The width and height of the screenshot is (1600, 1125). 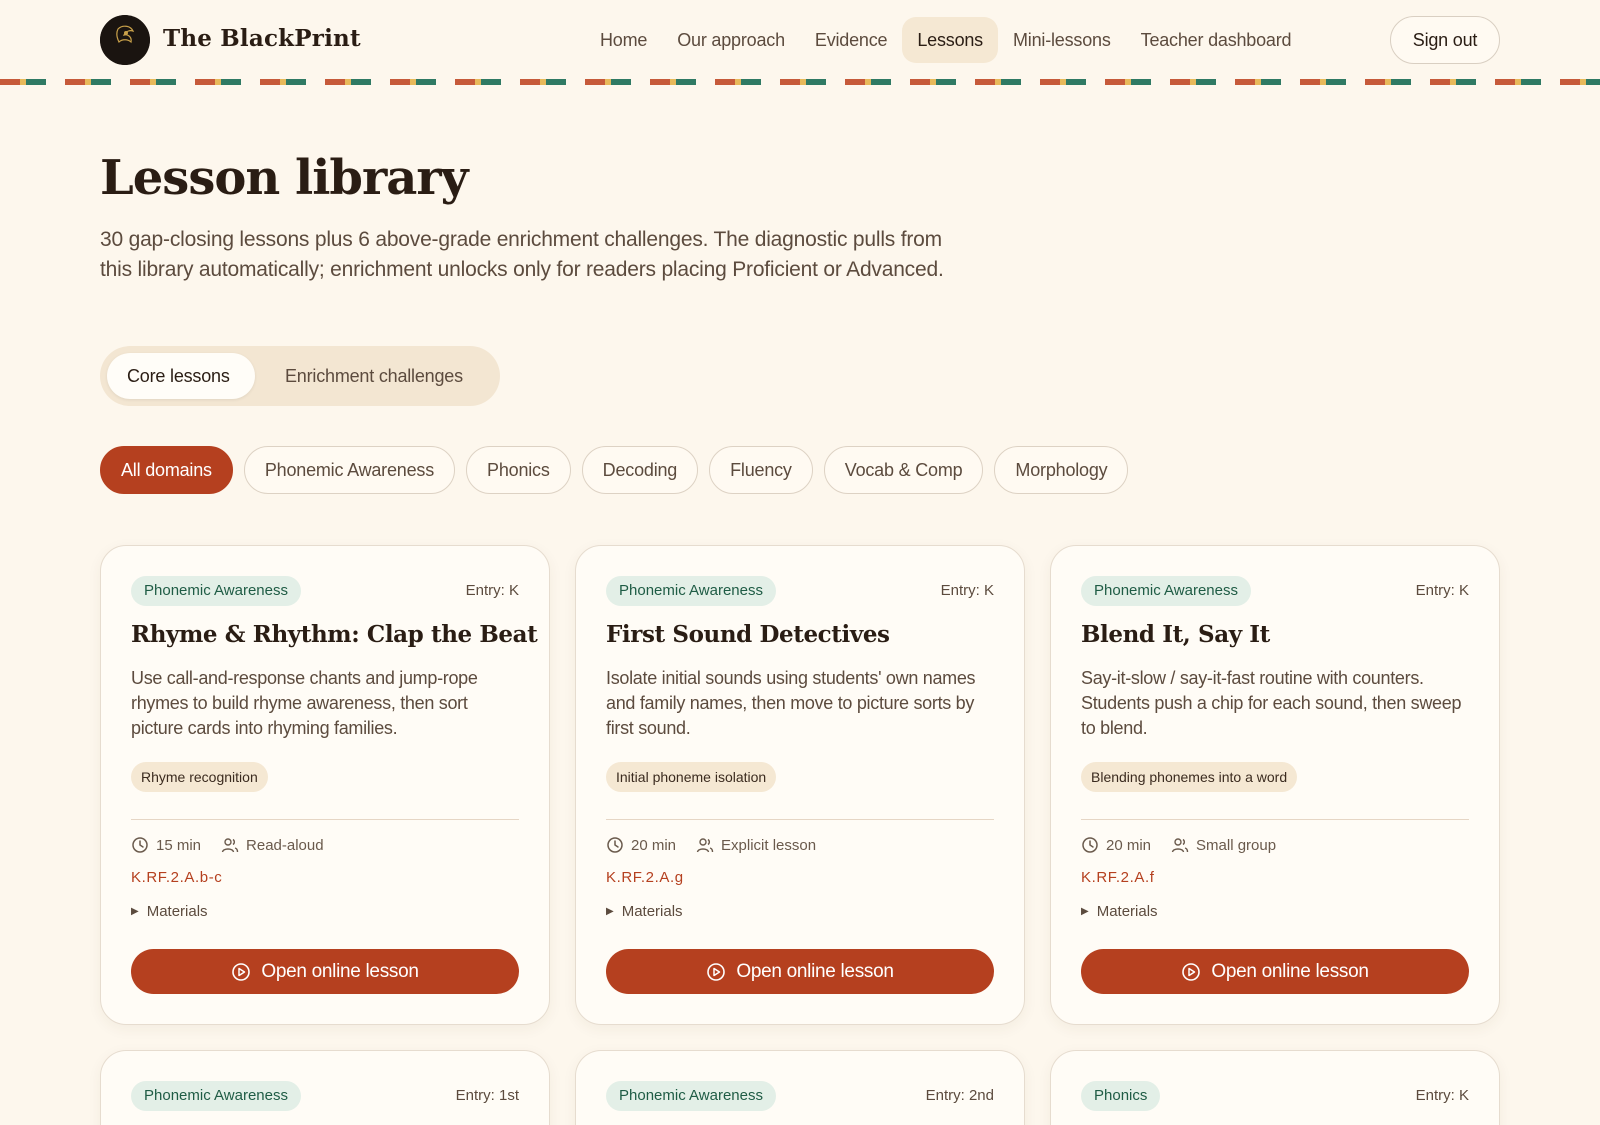 I want to click on brand-logo-icon, so click(x=125, y=40).